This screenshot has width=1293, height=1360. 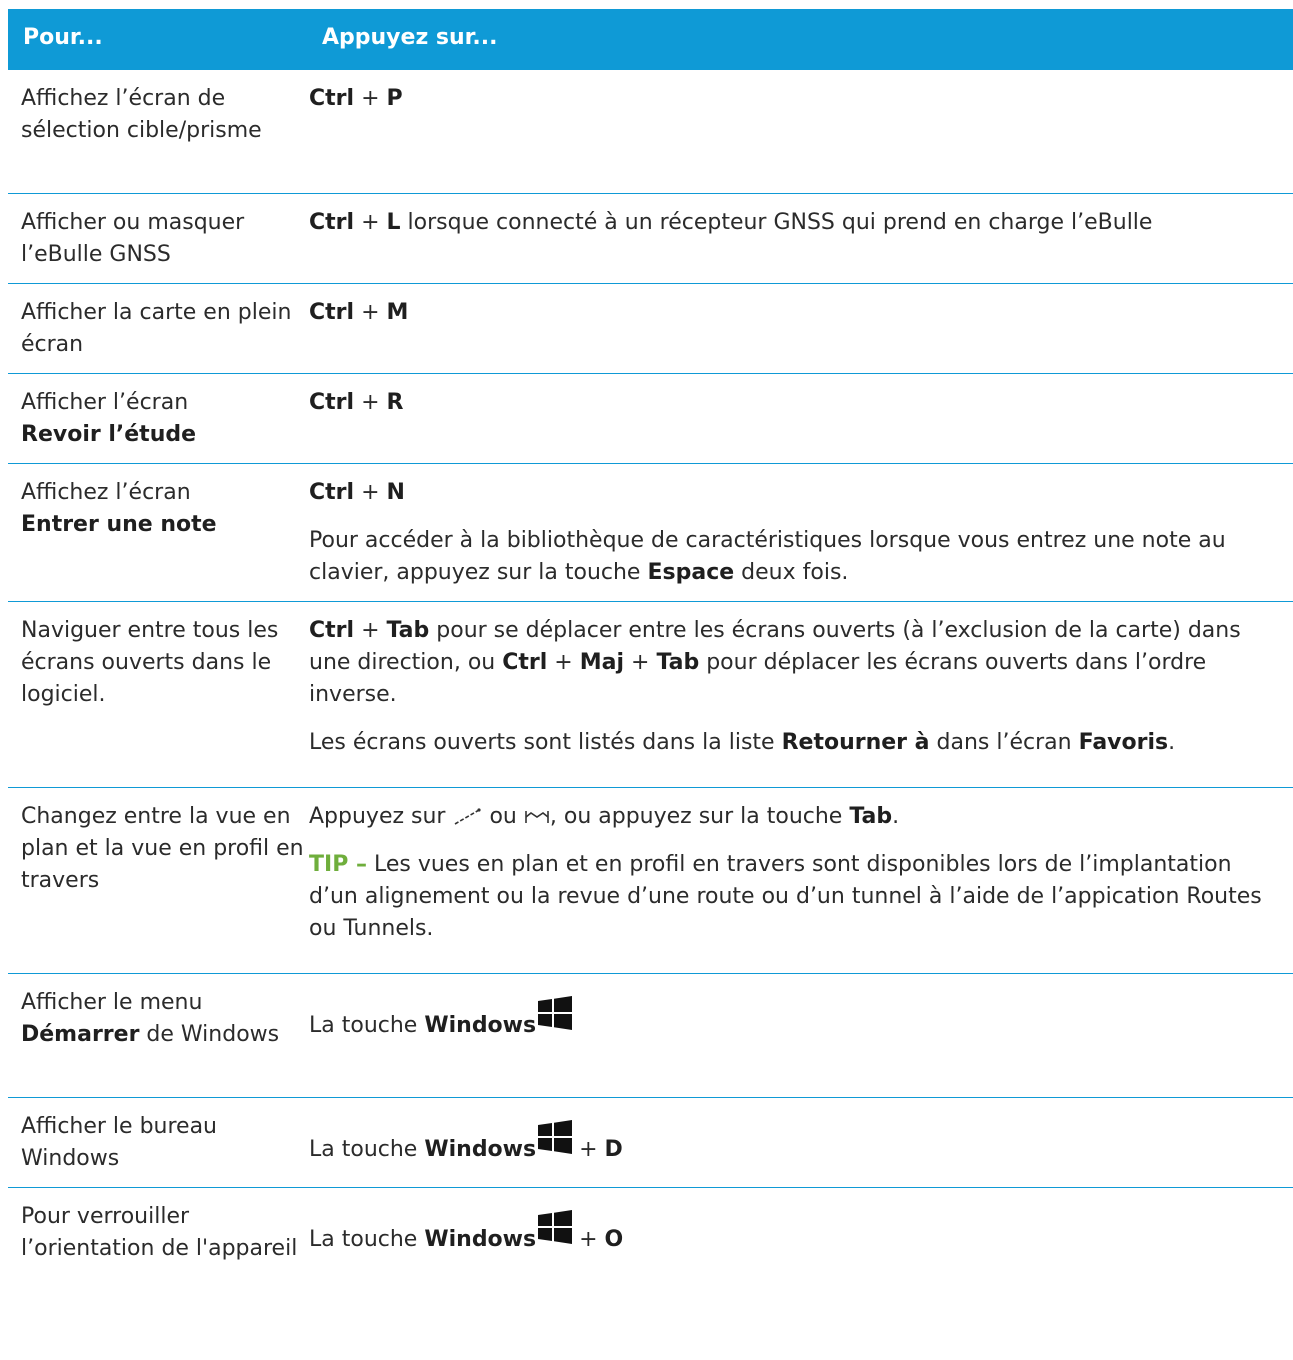 I want to click on key-n: N, so click(x=395, y=492).